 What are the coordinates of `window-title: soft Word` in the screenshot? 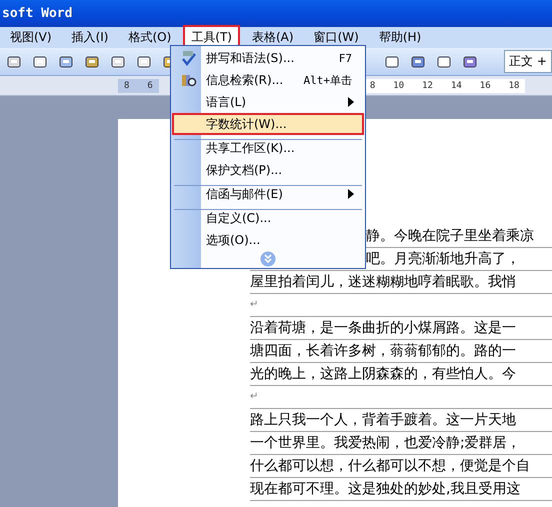 It's located at (37, 13).